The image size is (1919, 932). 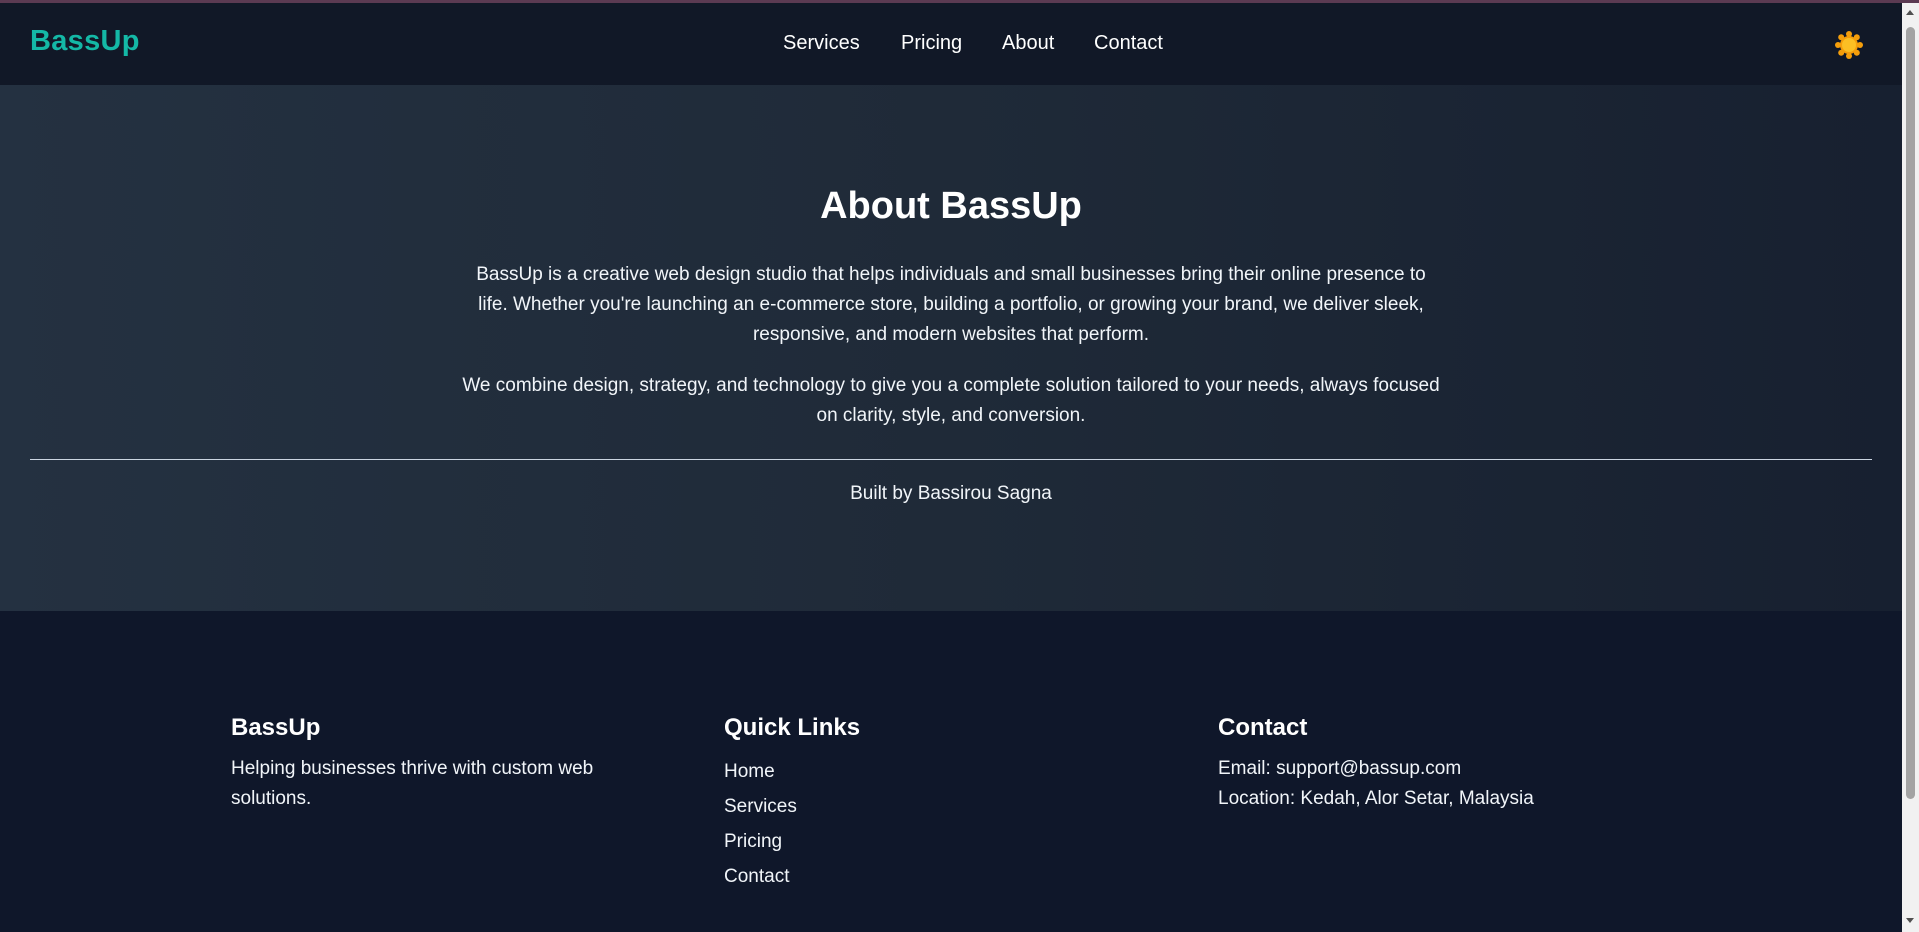 What do you see at coordinates (951, 493) in the screenshot?
I see `built-by-credit: Built by Bassirou Sagna` at bounding box center [951, 493].